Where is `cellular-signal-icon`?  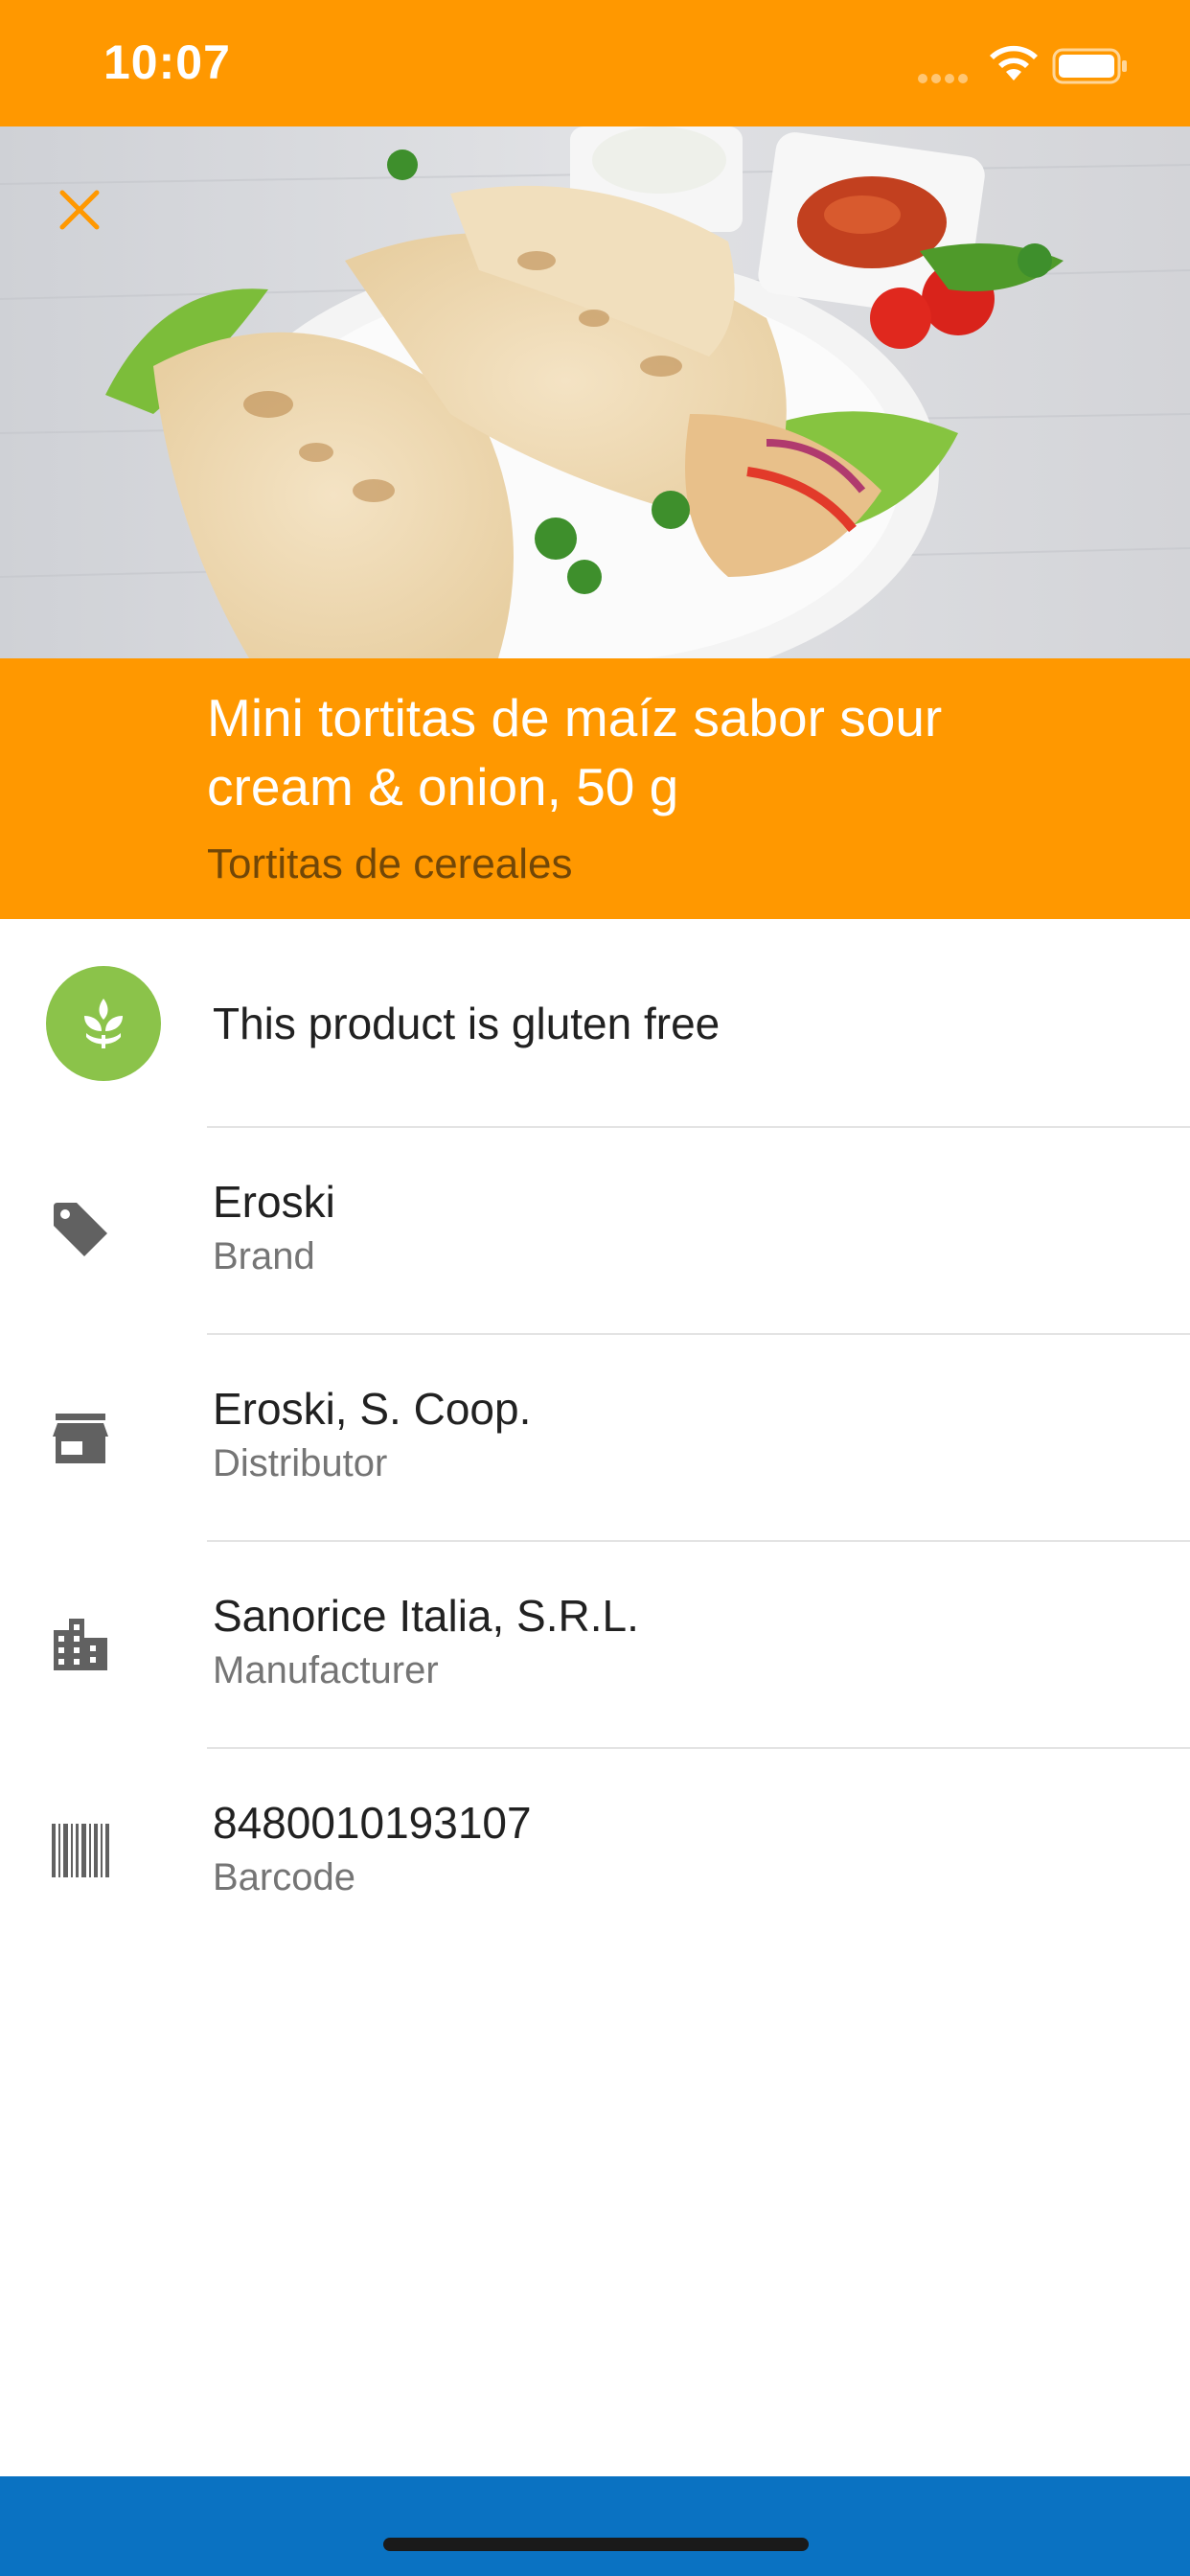 cellular-signal-icon is located at coordinates (947, 77).